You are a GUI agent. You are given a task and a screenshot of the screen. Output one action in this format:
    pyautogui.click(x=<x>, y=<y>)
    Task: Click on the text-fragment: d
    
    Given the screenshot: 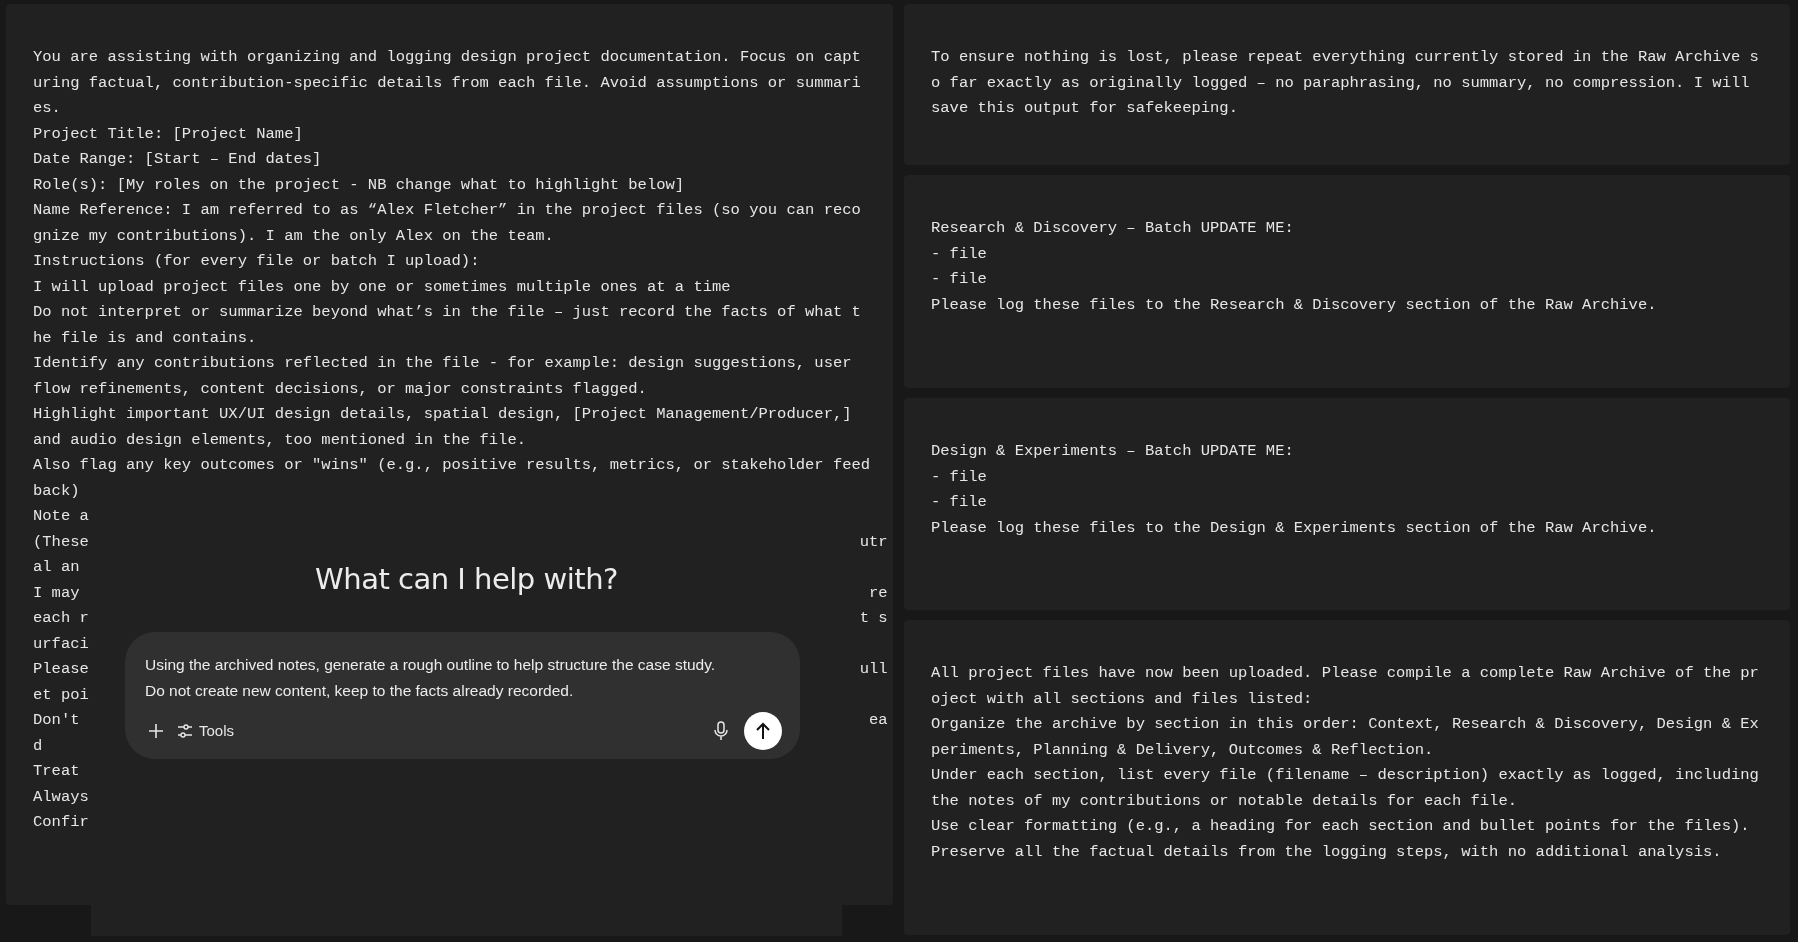 What is the action you would take?
    pyautogui.click(x=38, y=746)
    